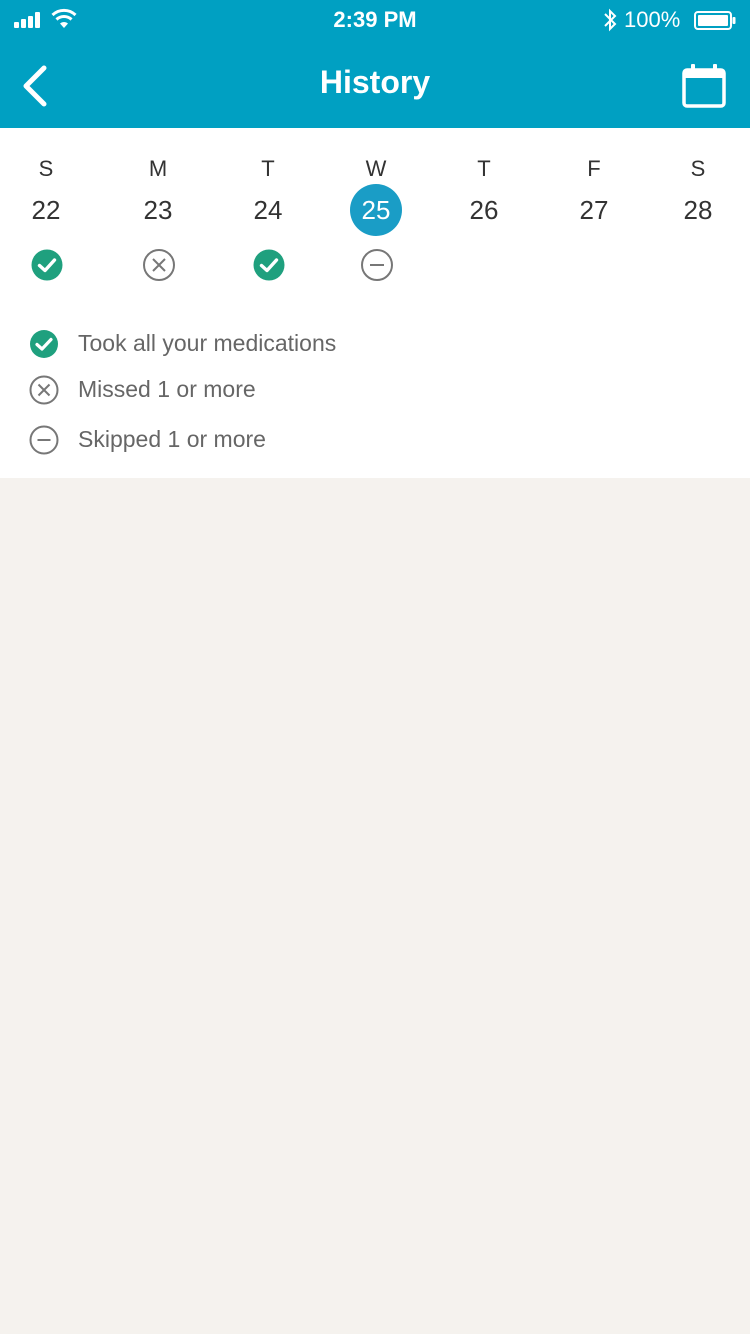 This screenshot has width=750, height=1334. I want to click on day-24: T 24, so click(268, 213).